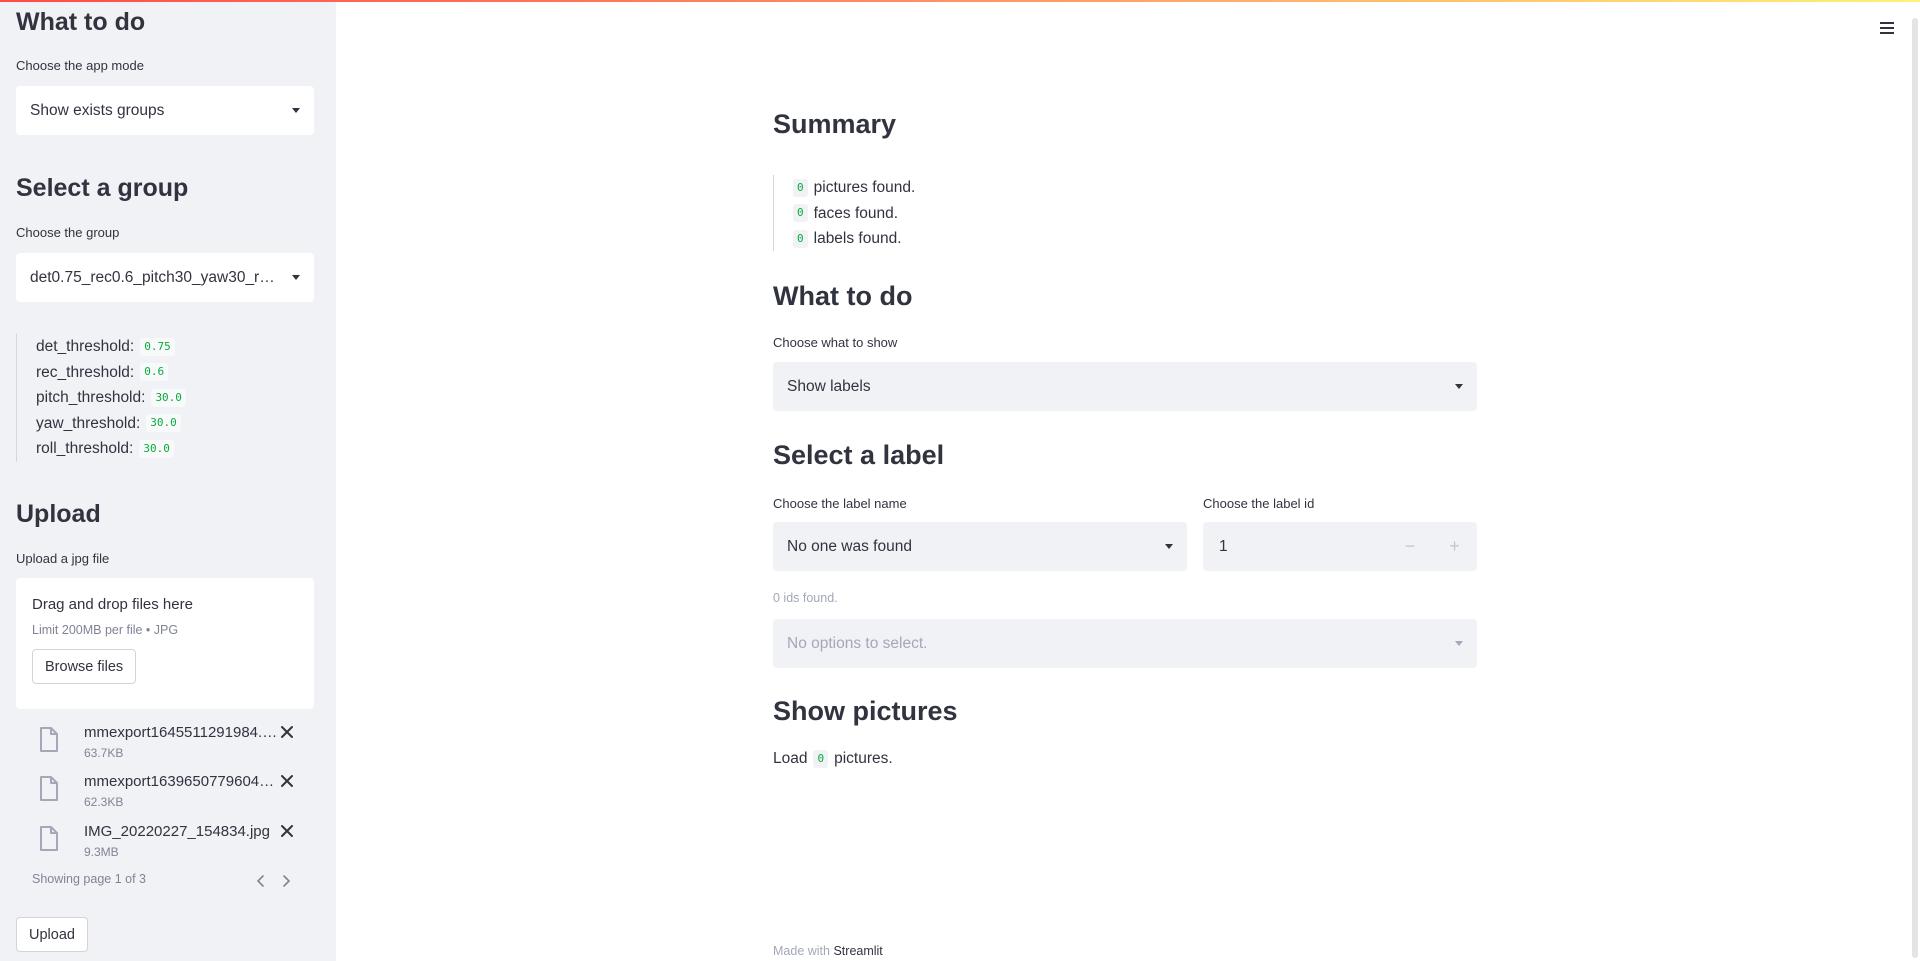 The height and width of the screenshot is (961, 1920). What do you see at coordinates (805, 598) in the screenshot?
I see `ids-found-text: 0 ids found.` at bounding box center [805, 598].